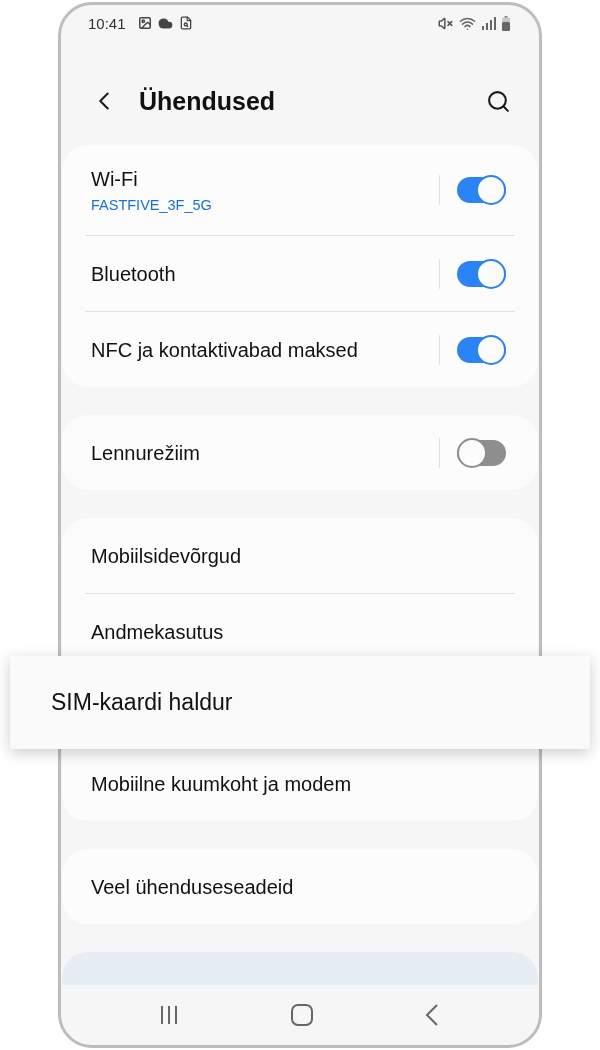  Describe the element at coordinates (208, 101) in the screenshot. I see `page-title: Ühendused` at that location.